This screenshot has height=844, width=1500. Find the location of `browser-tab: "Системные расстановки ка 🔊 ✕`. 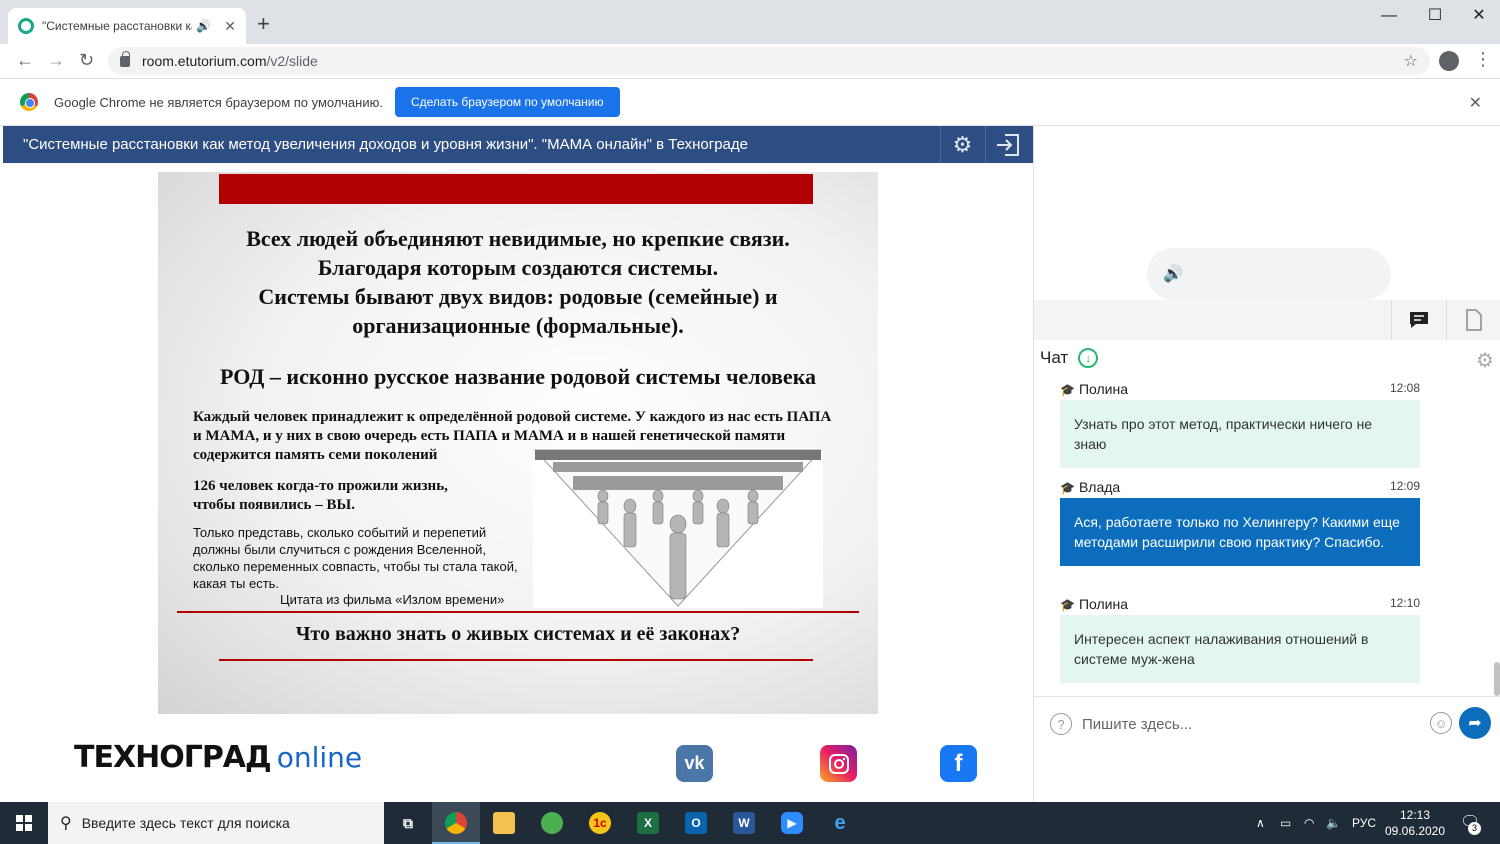

browser-tab: "Системные расстановки ка 🔊 ✕ is located at coordinates (127, 26).